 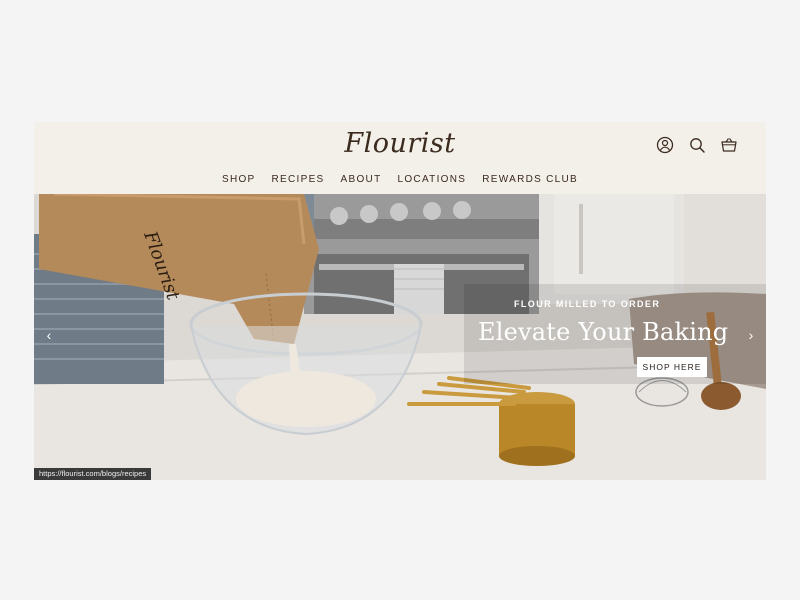 What do you see at coordinates (431, 179) in the screenshot?
I see `nav-item-locations: LOCATIONS` at bounding box center [431, 179].